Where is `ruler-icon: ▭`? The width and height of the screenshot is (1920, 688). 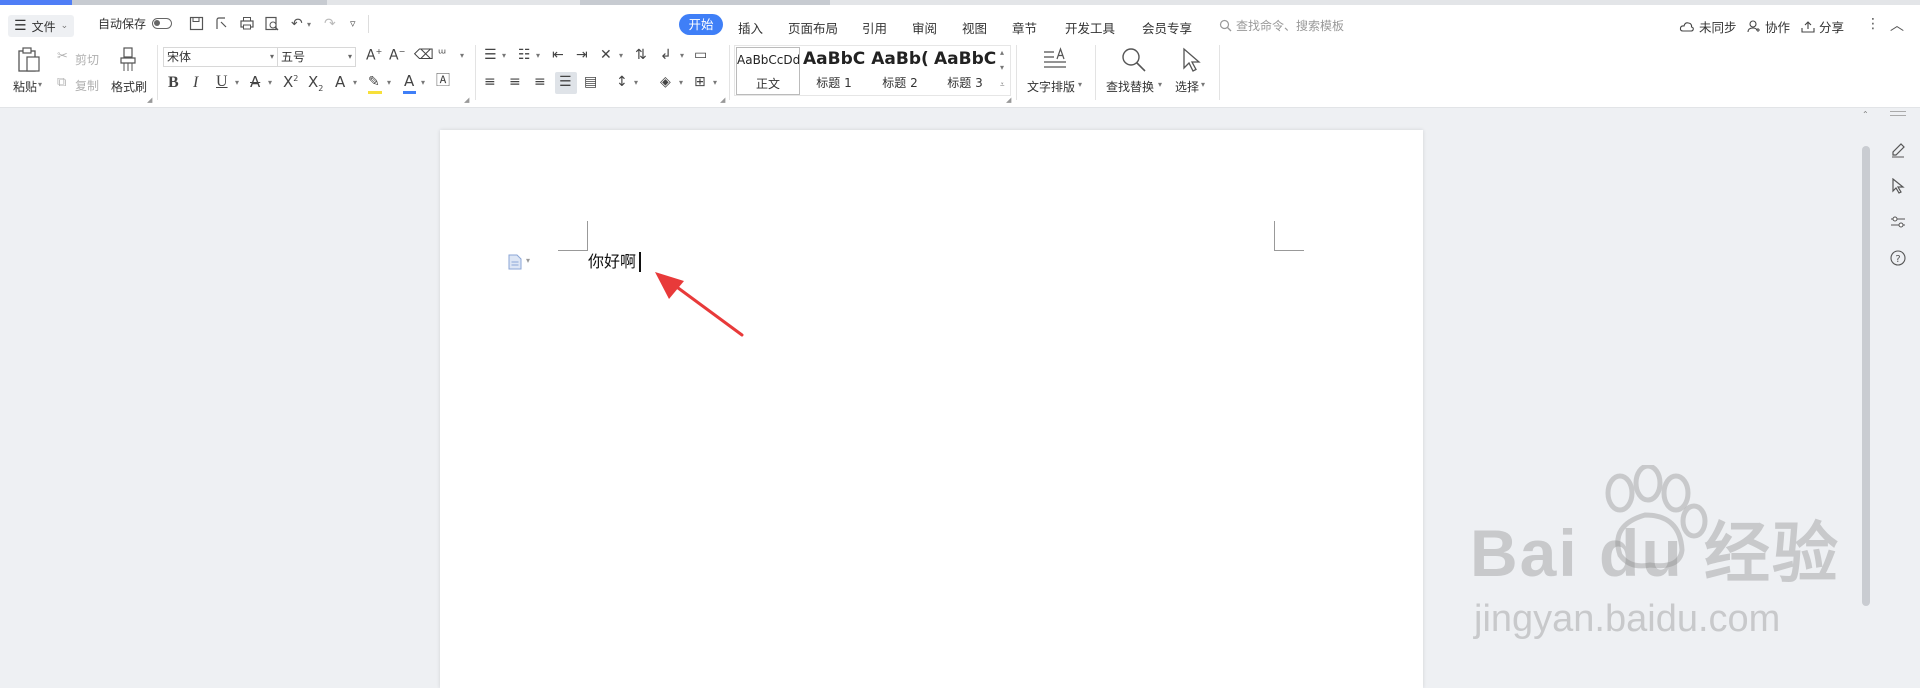 ruler-icon: ▭ is located at coordinates (700, 55).